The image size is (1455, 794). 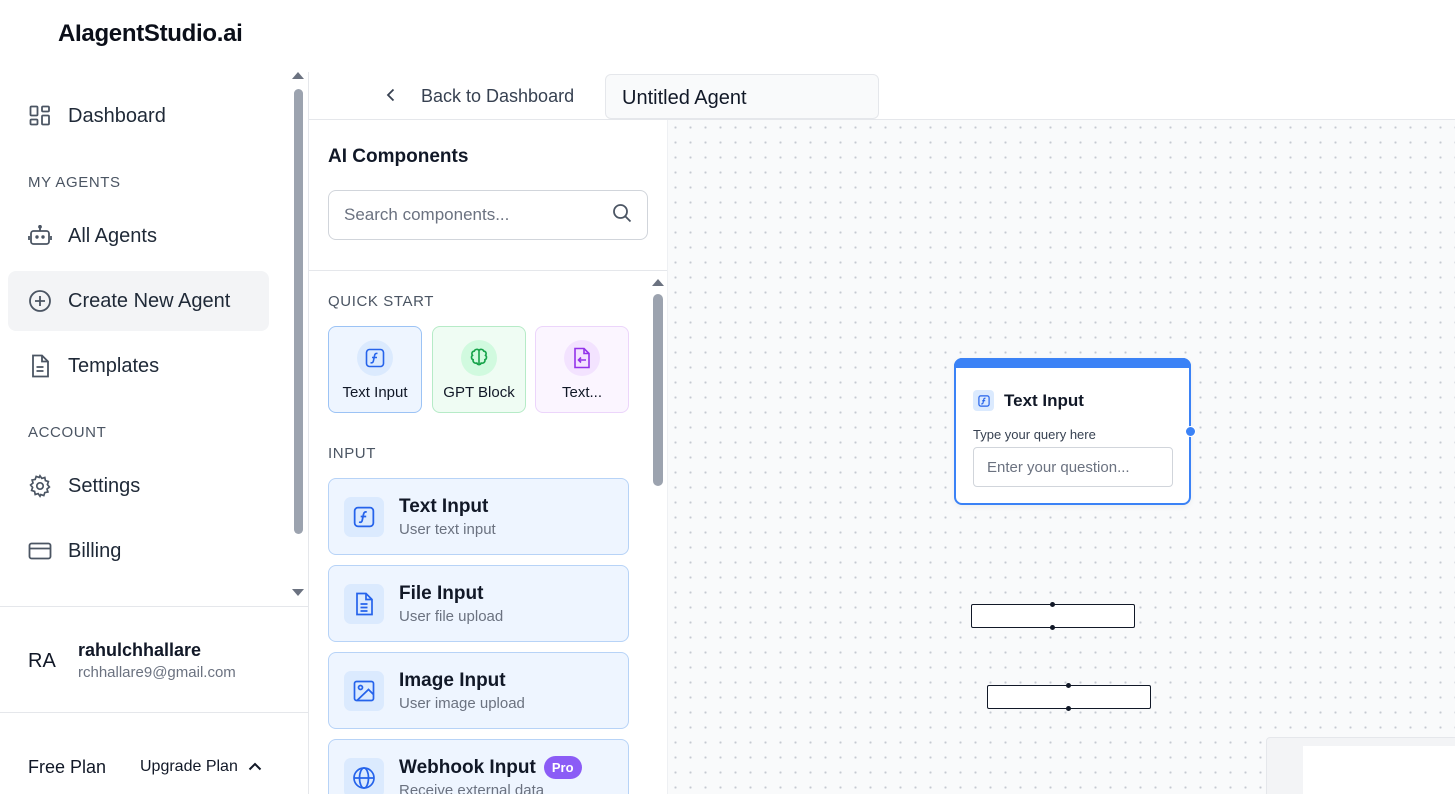 What do you see at coordinates (298, 592) in the screenshot?
I see `sidebar-scroll-down-arrow` at bounding box center [298, 592].